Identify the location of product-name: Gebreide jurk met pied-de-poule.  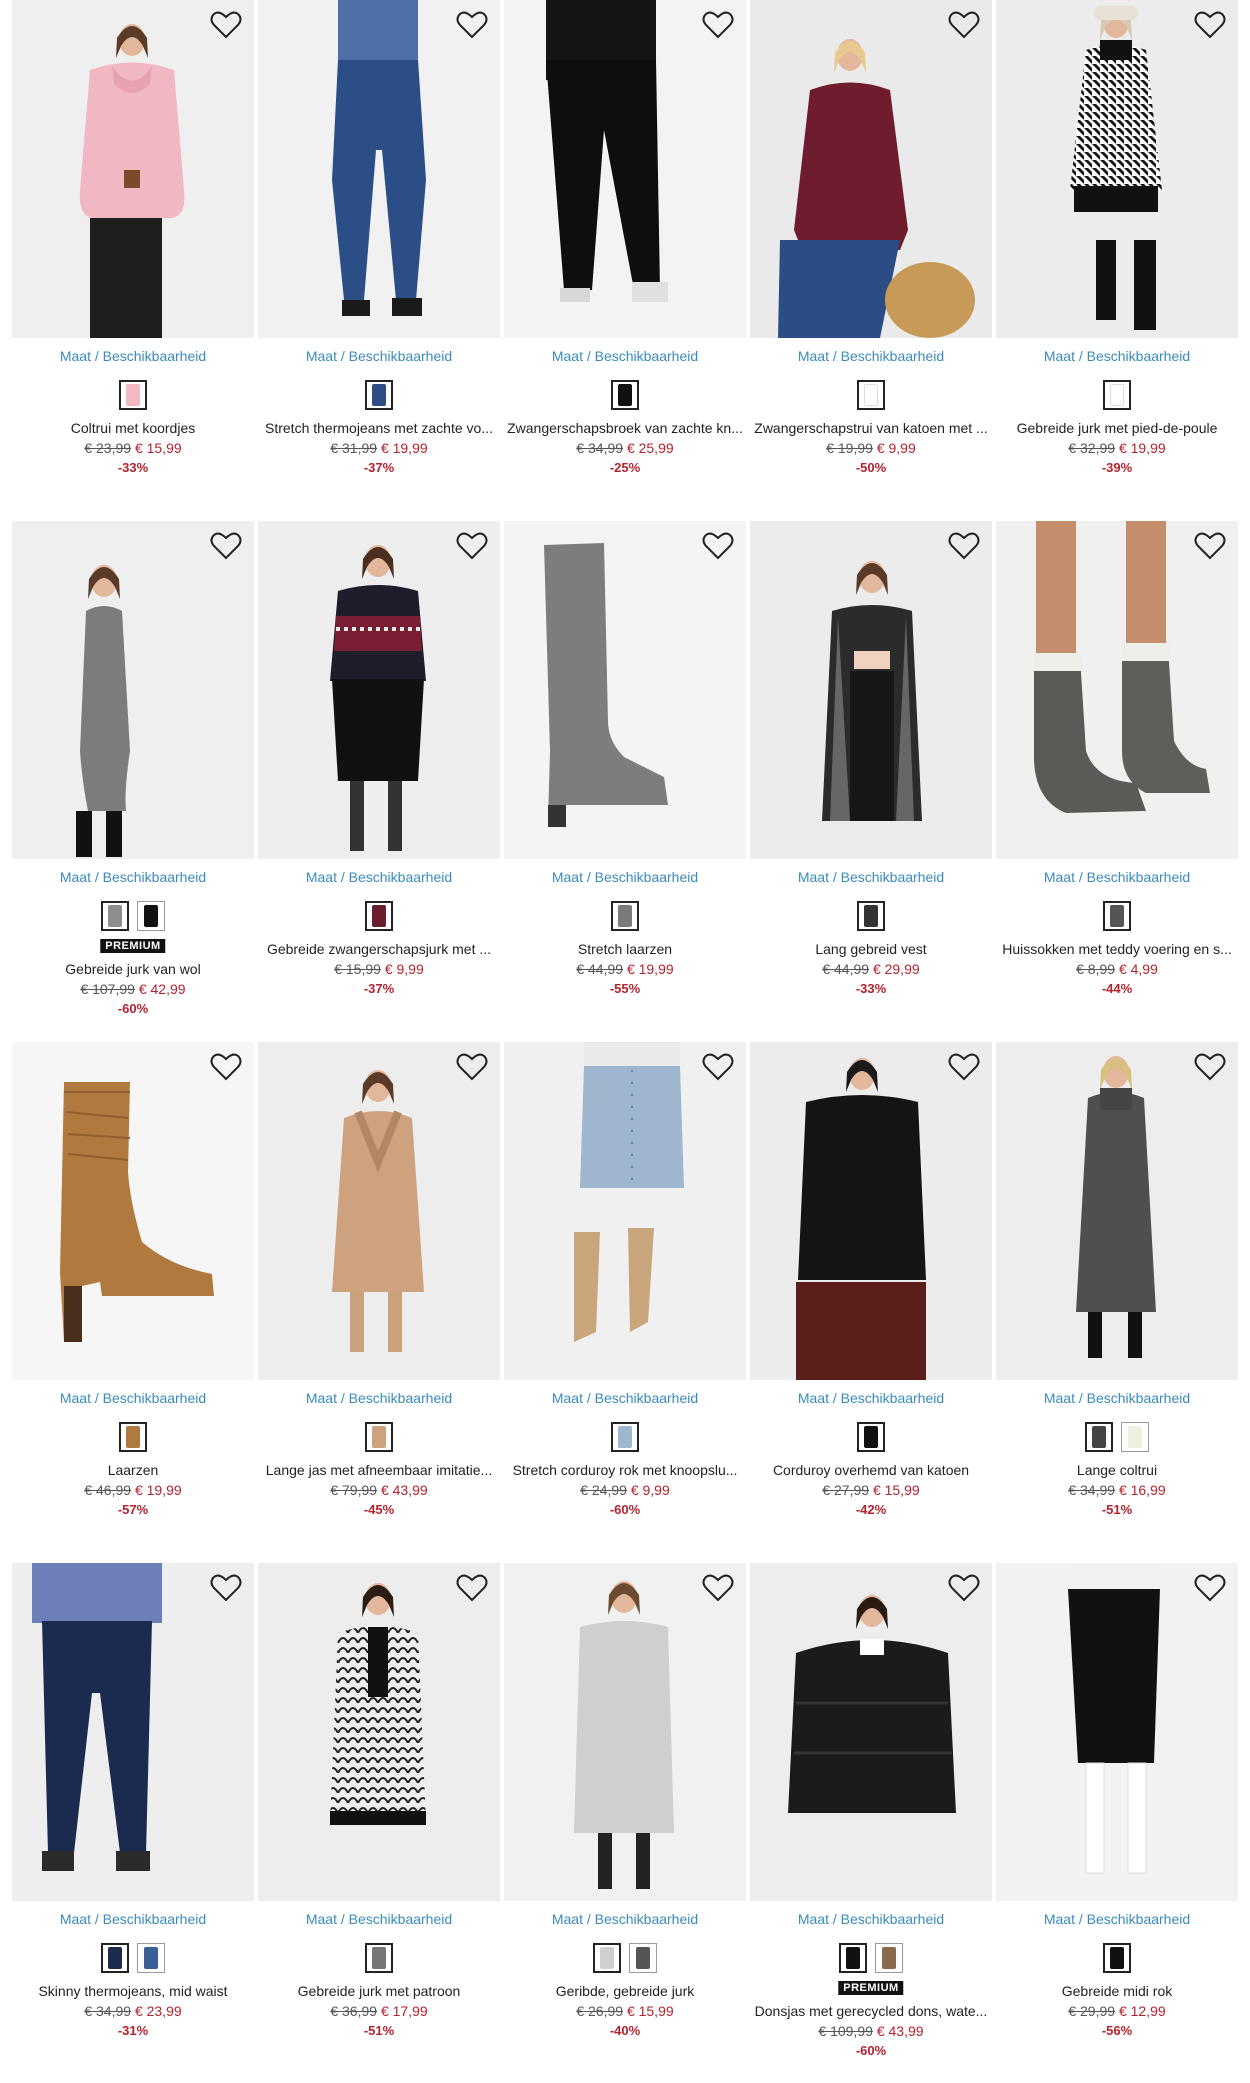
(1117, 428).